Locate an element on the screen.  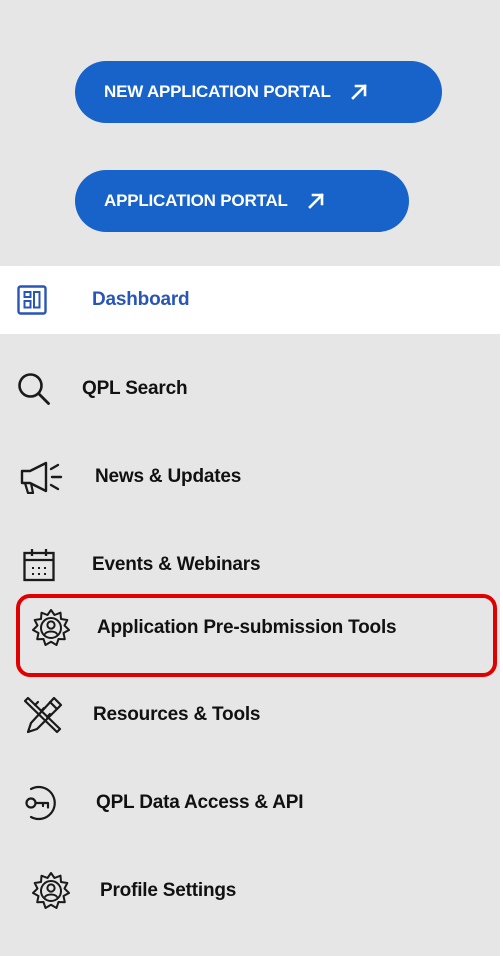
application-portal-label: APPLICATION PORTAL is located at coordinates (196, 200).